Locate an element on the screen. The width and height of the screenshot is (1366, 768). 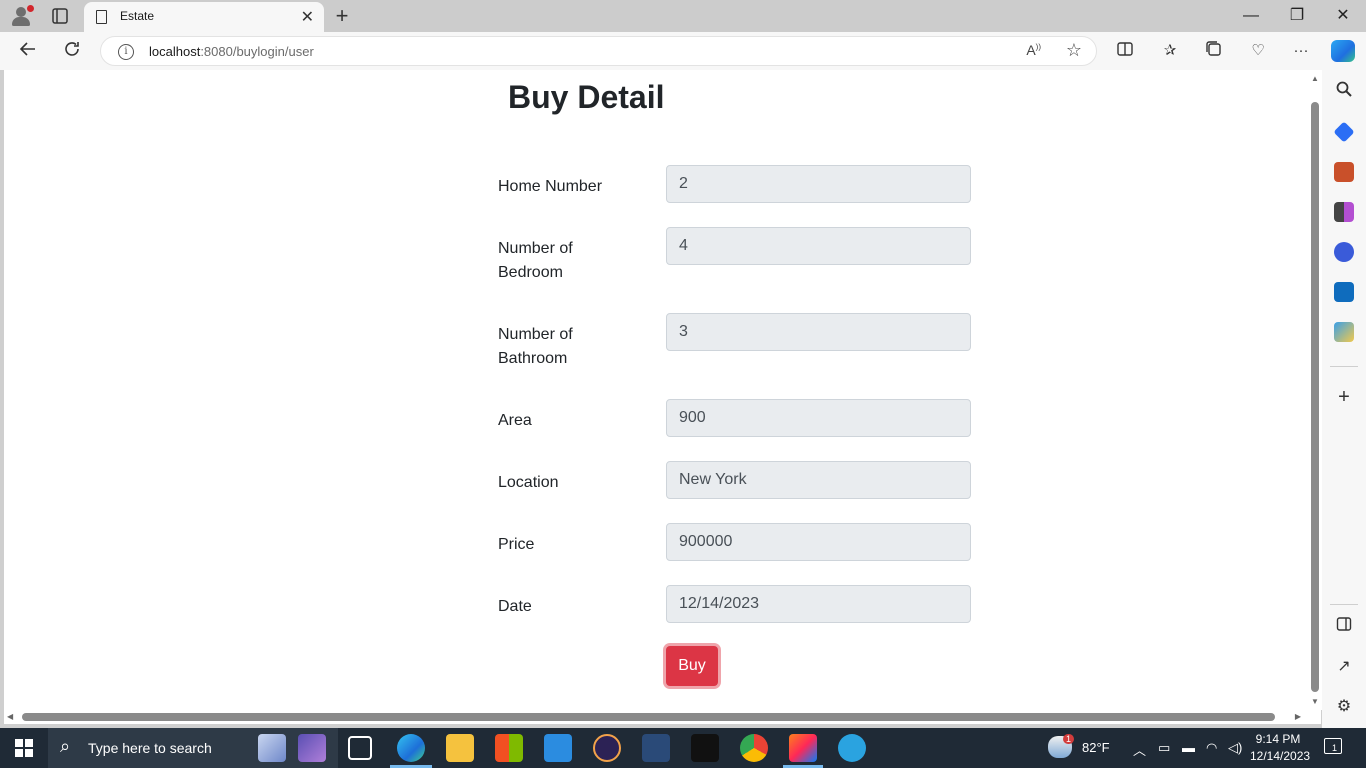
microsoft-365-icon is located at coordinates (1344, 252).